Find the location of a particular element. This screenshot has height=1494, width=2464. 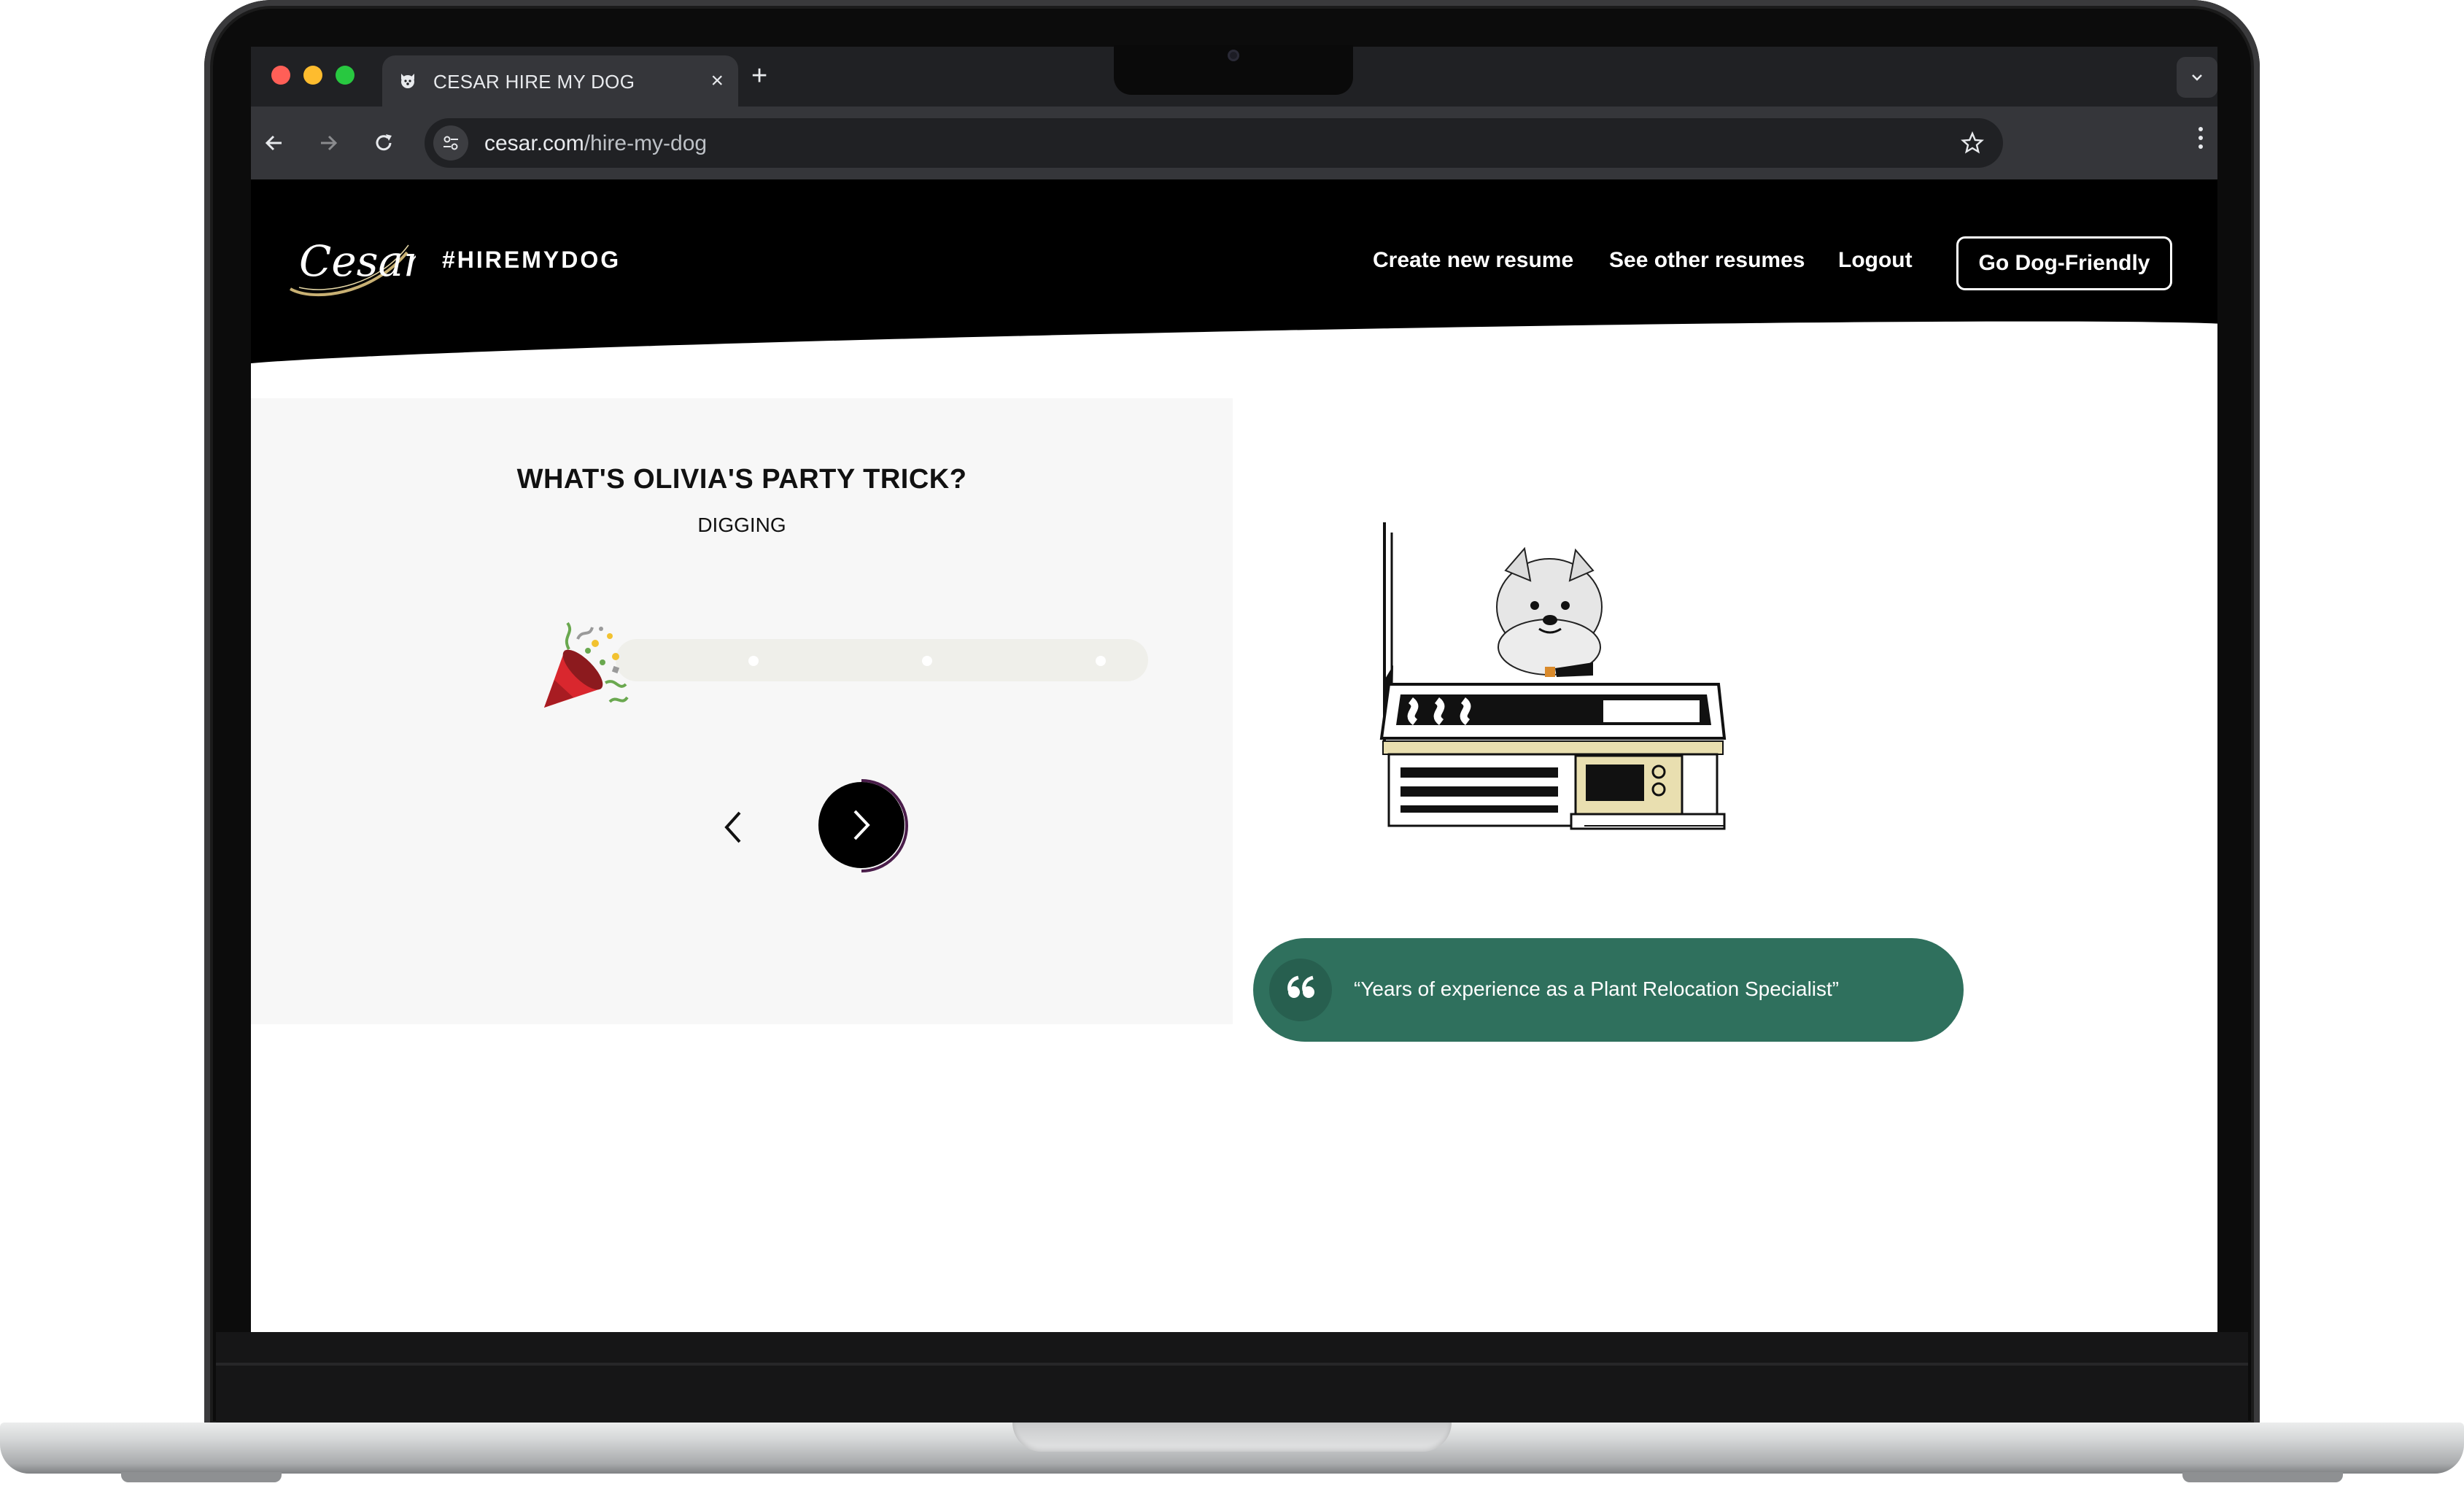

dog-favicon-icon is located at coordinates (408, 81).